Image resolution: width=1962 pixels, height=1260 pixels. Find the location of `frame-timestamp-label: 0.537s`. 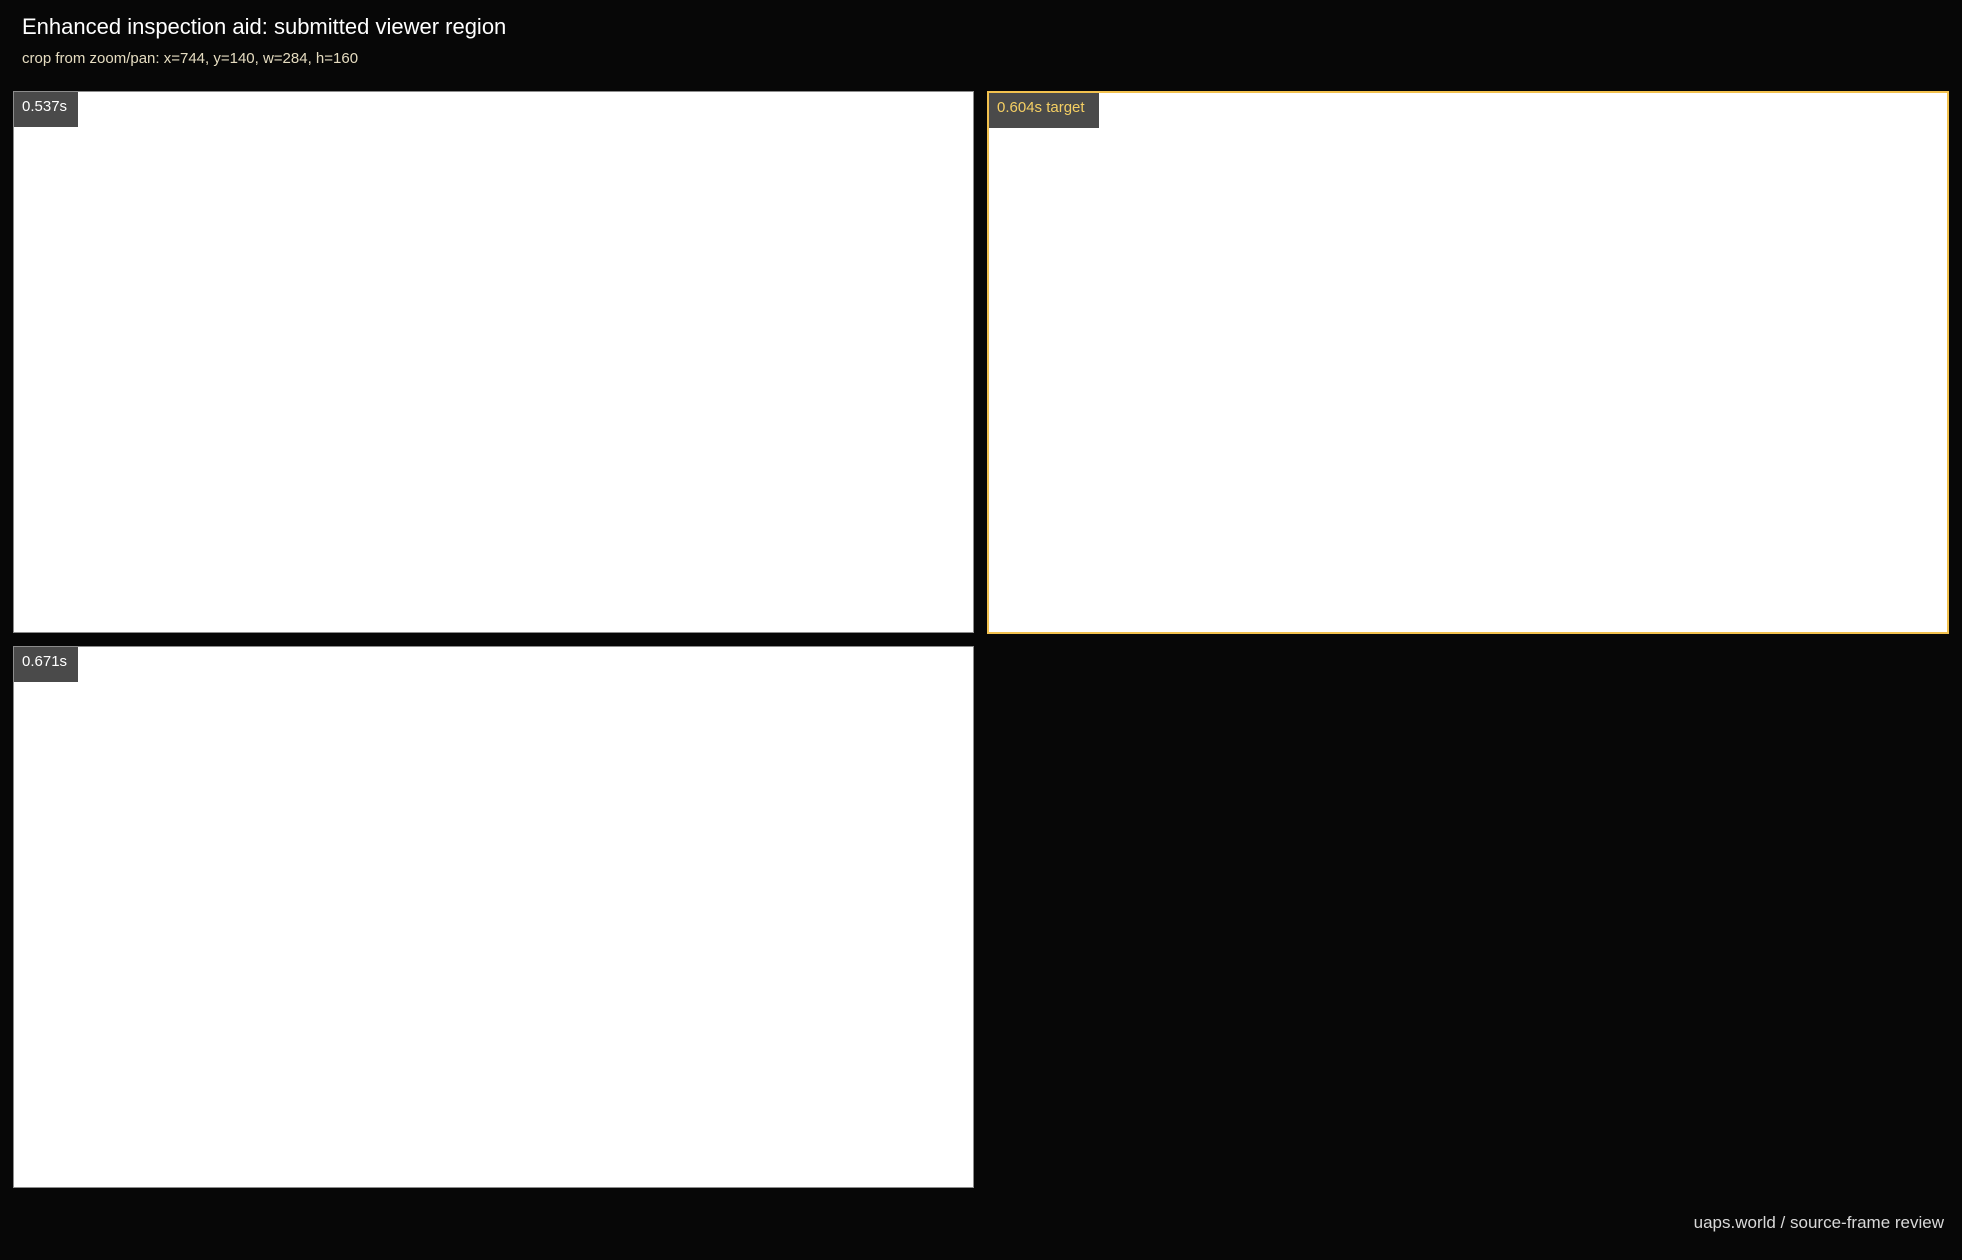

frame-timestamp-label: 0.537s is located at coordinates (46, 109).